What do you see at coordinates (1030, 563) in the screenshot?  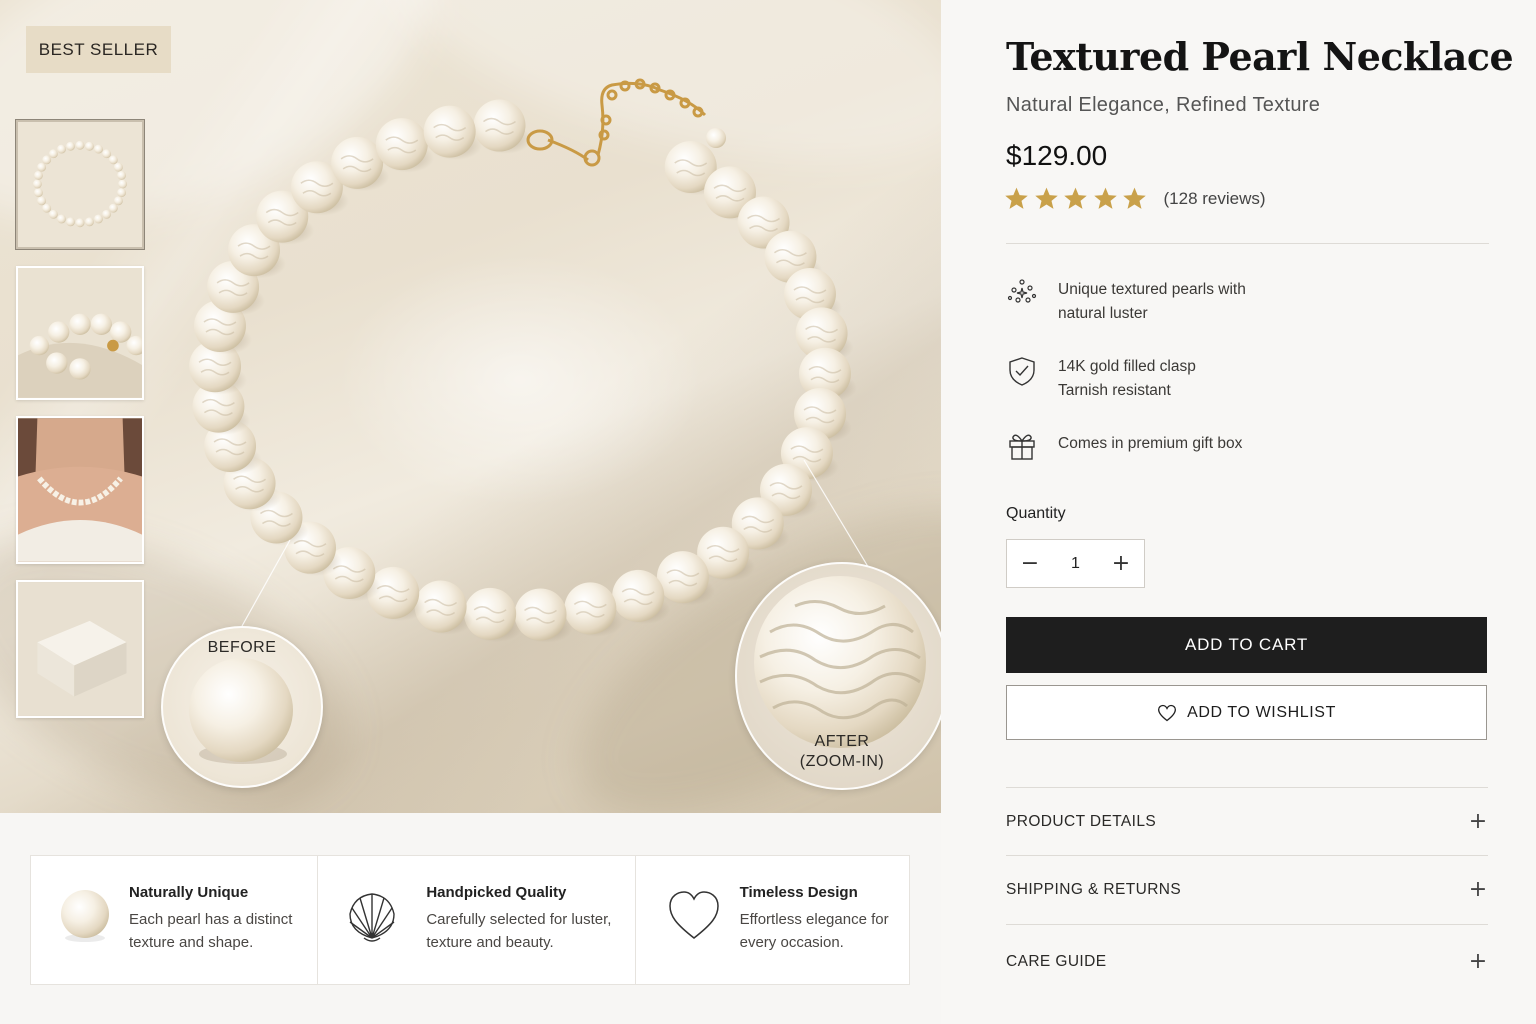 I see `quantity-decrement-button: −` at bounding box center [1030, 563].